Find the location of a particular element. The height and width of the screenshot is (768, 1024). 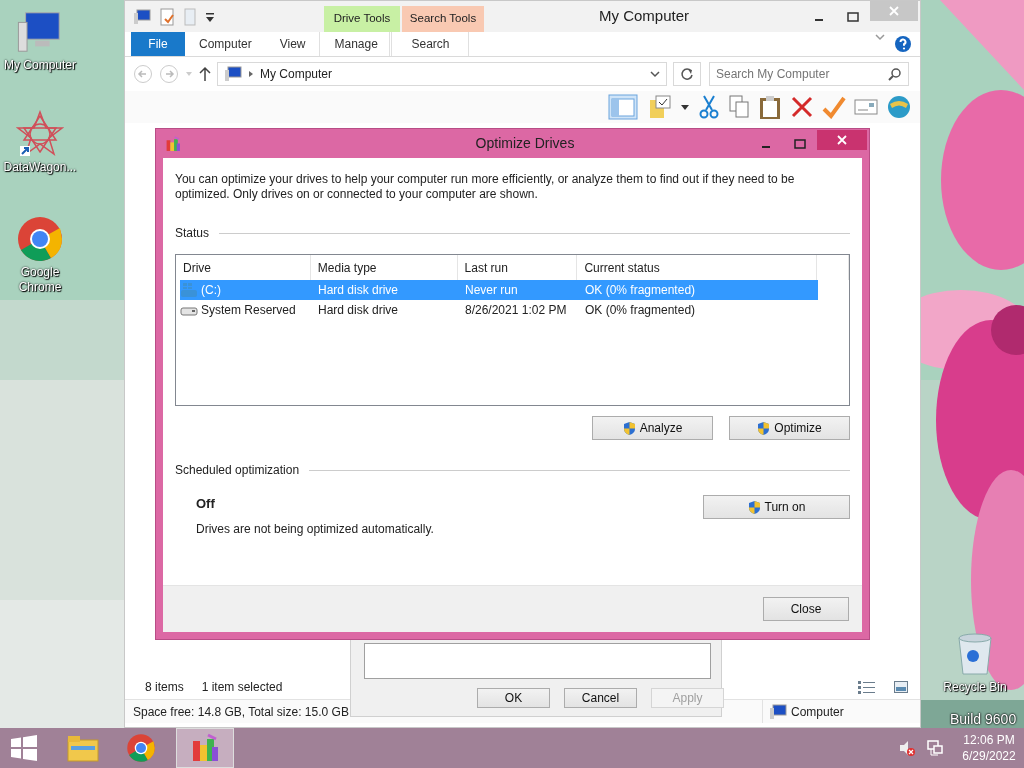

status-text: 8 items is located at coordinates (164, 687).